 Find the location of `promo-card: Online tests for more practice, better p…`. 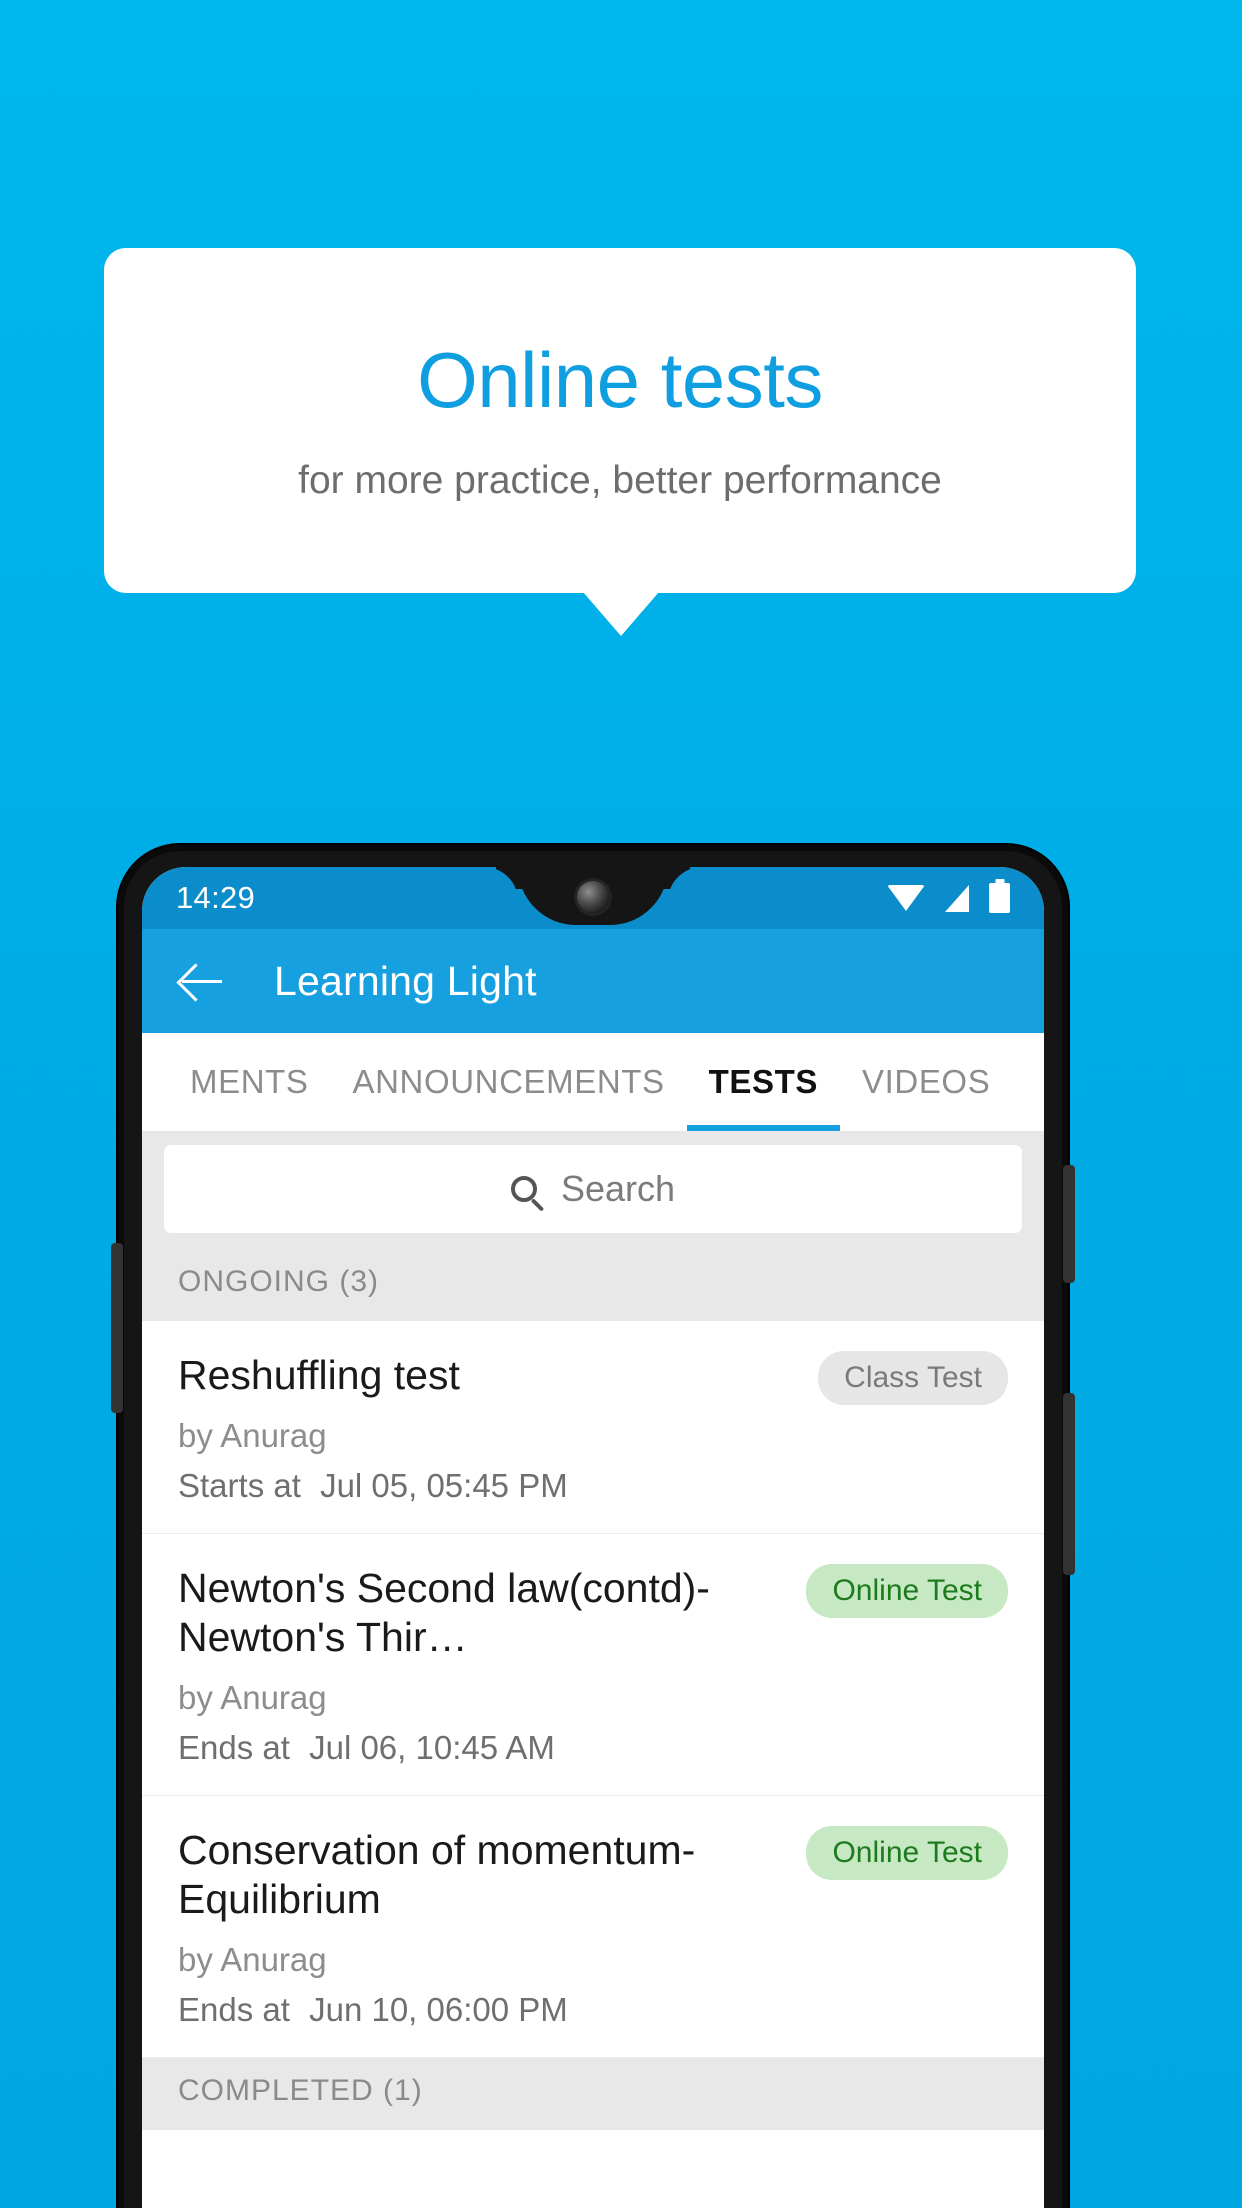

promo-card: Online tests for more practice, better p… is located at coordinates (620, 420).